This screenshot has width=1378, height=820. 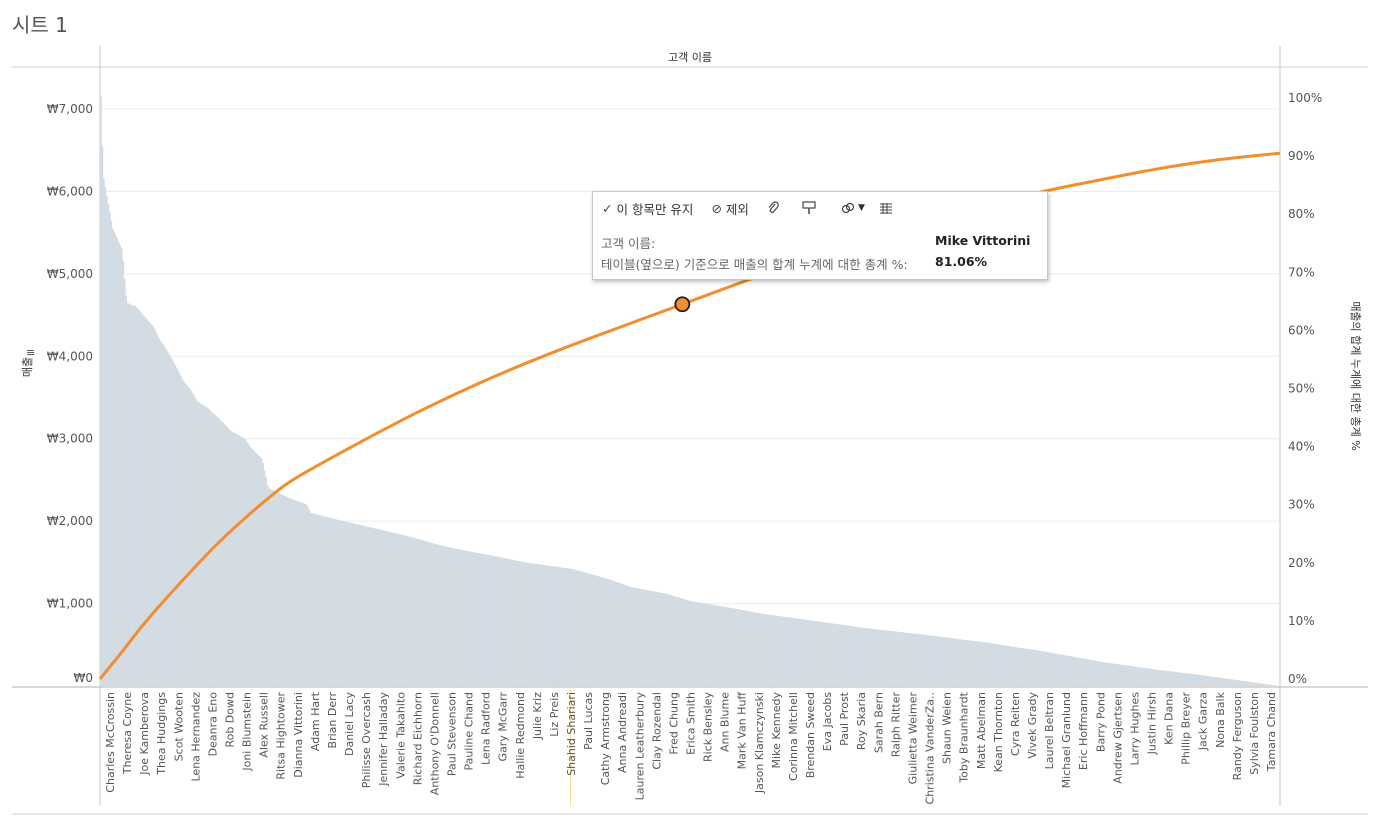 What do you see at coordinates (737, 209) in the screenshot?
I see `exclude-label: 제외` at bounding box center [737, 209].